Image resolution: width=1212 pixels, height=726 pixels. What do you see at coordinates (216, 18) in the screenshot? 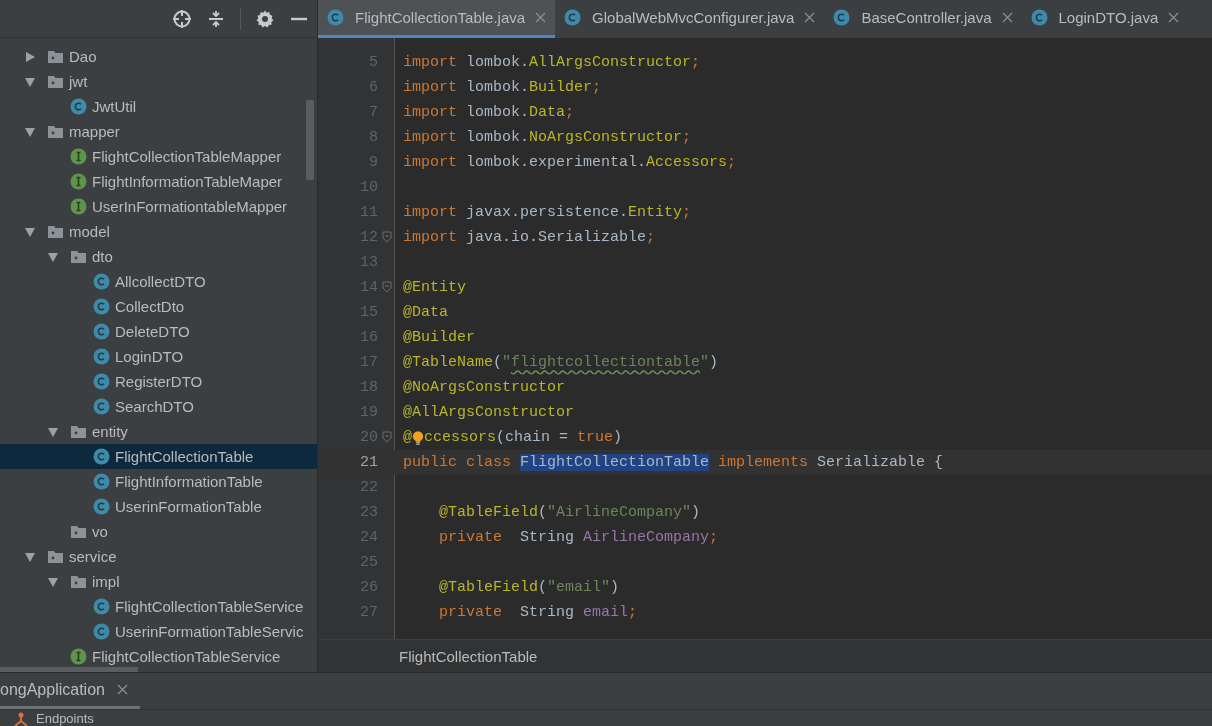
I see `collapse-all-icon` at bounding box center [216, 18].